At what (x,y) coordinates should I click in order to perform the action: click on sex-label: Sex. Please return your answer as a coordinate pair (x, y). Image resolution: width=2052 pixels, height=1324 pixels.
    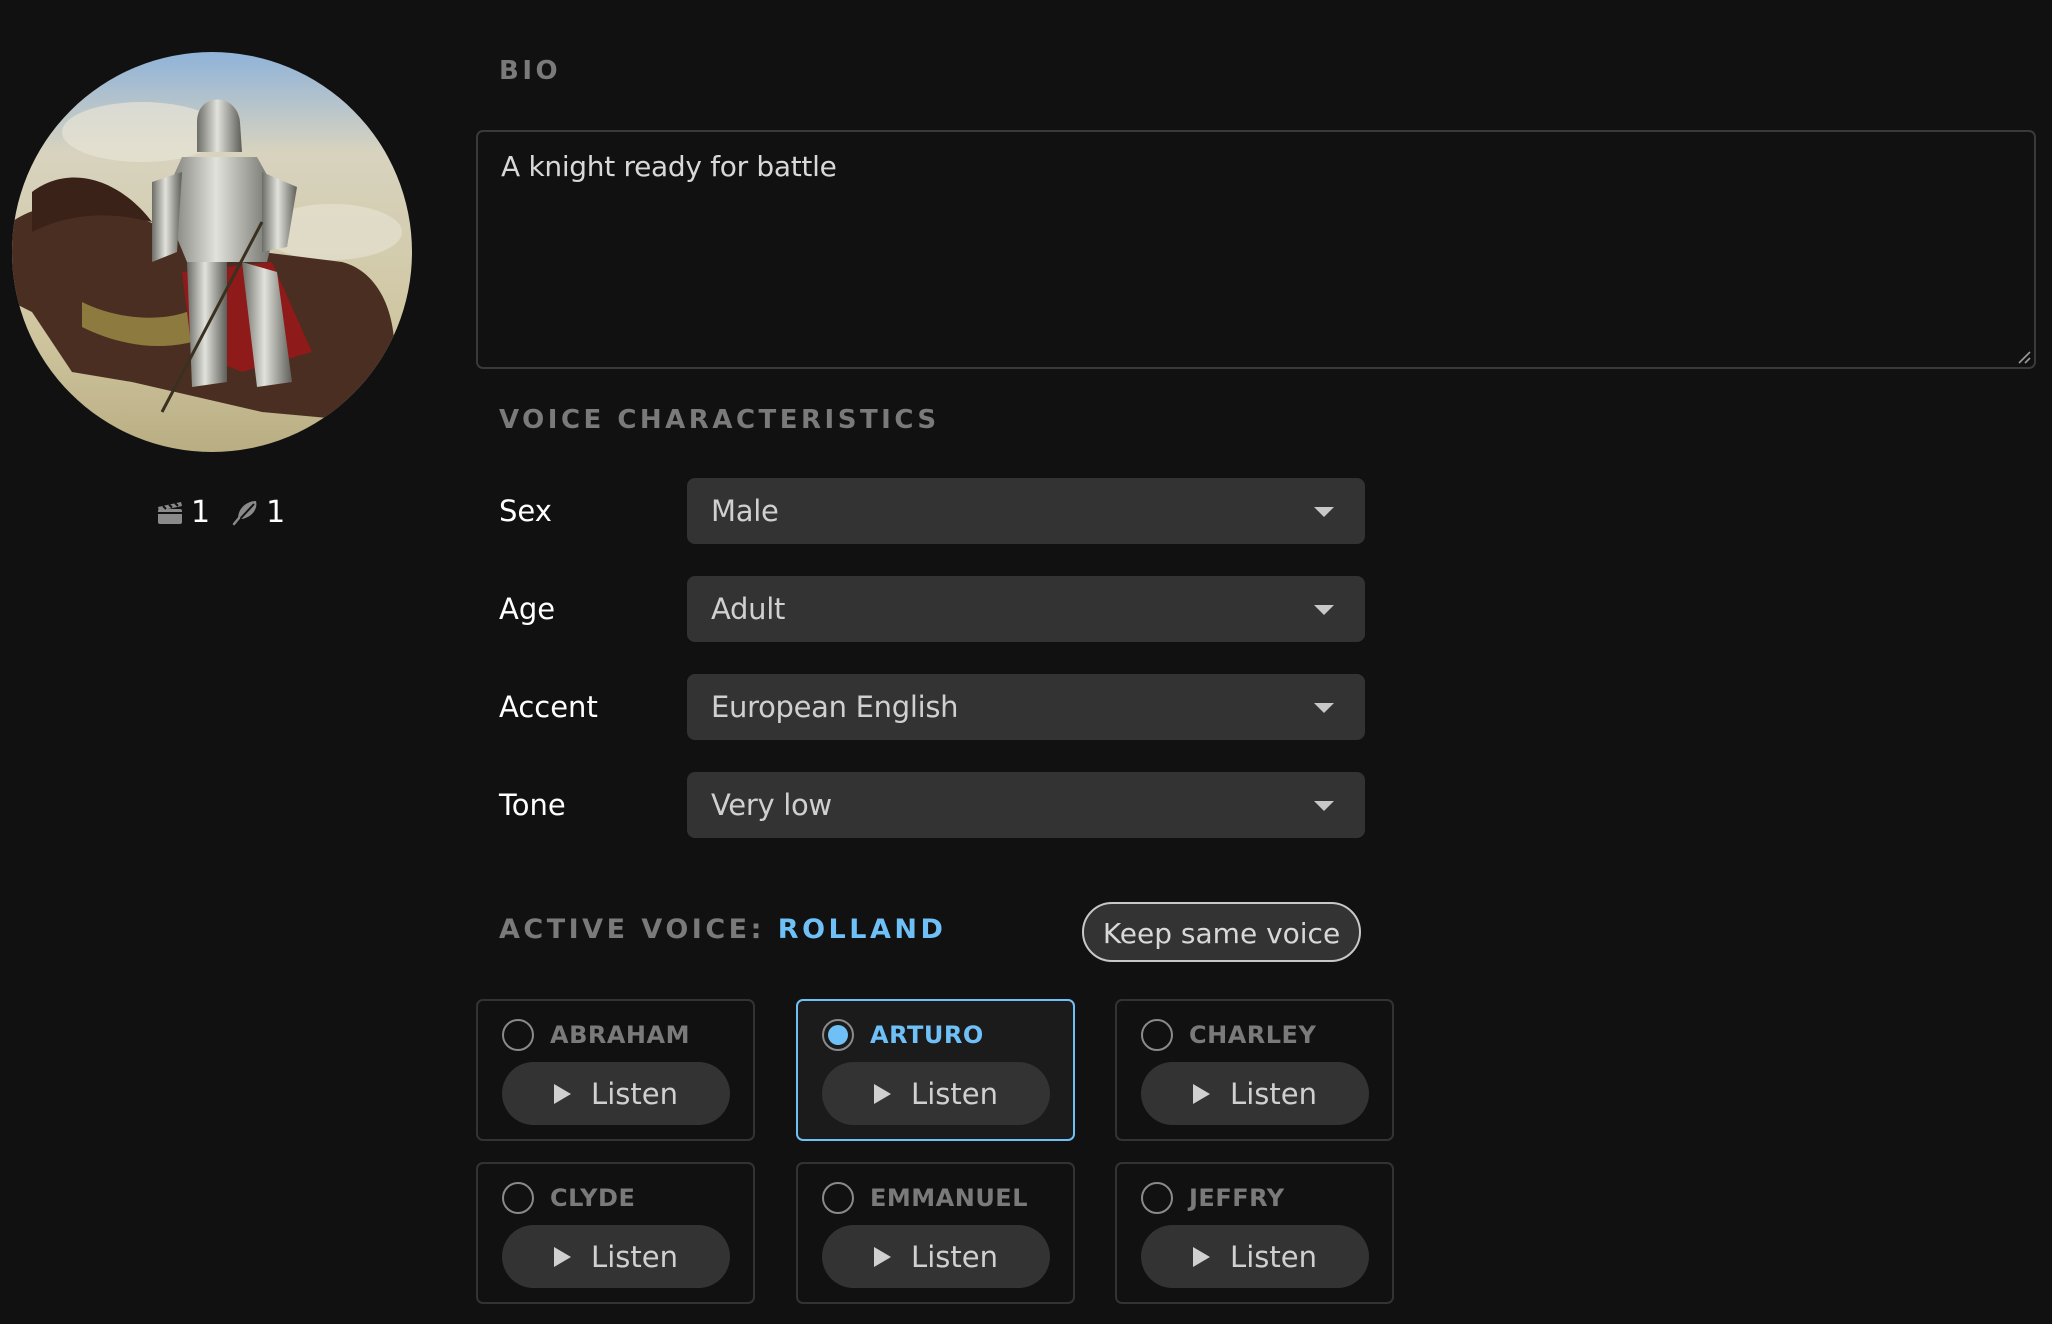
    Looking at the image, I should click on (525, 511).